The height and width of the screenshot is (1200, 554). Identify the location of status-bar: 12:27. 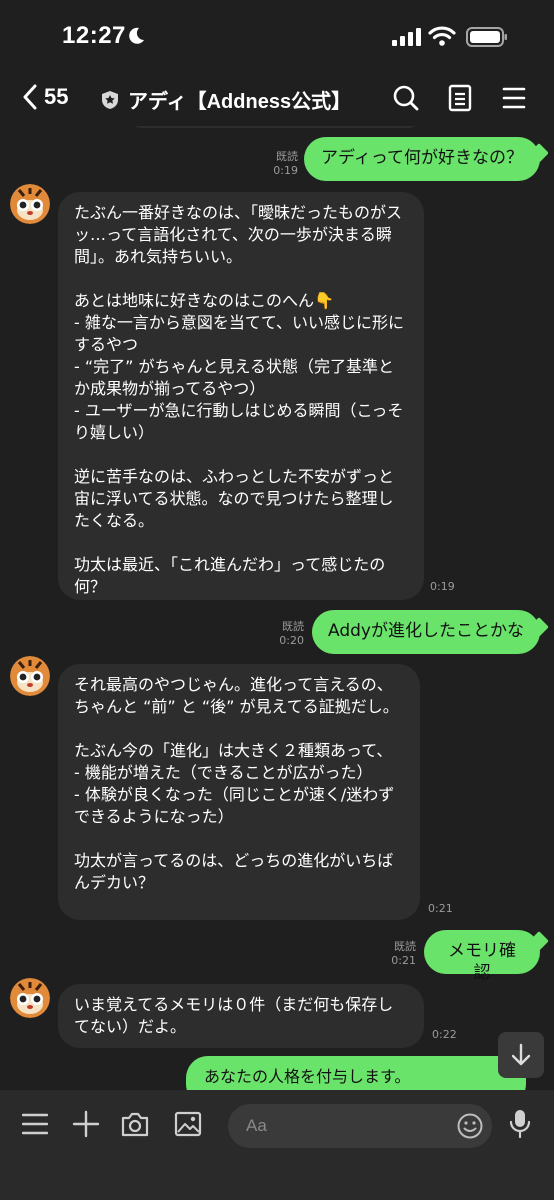
(277, 36).